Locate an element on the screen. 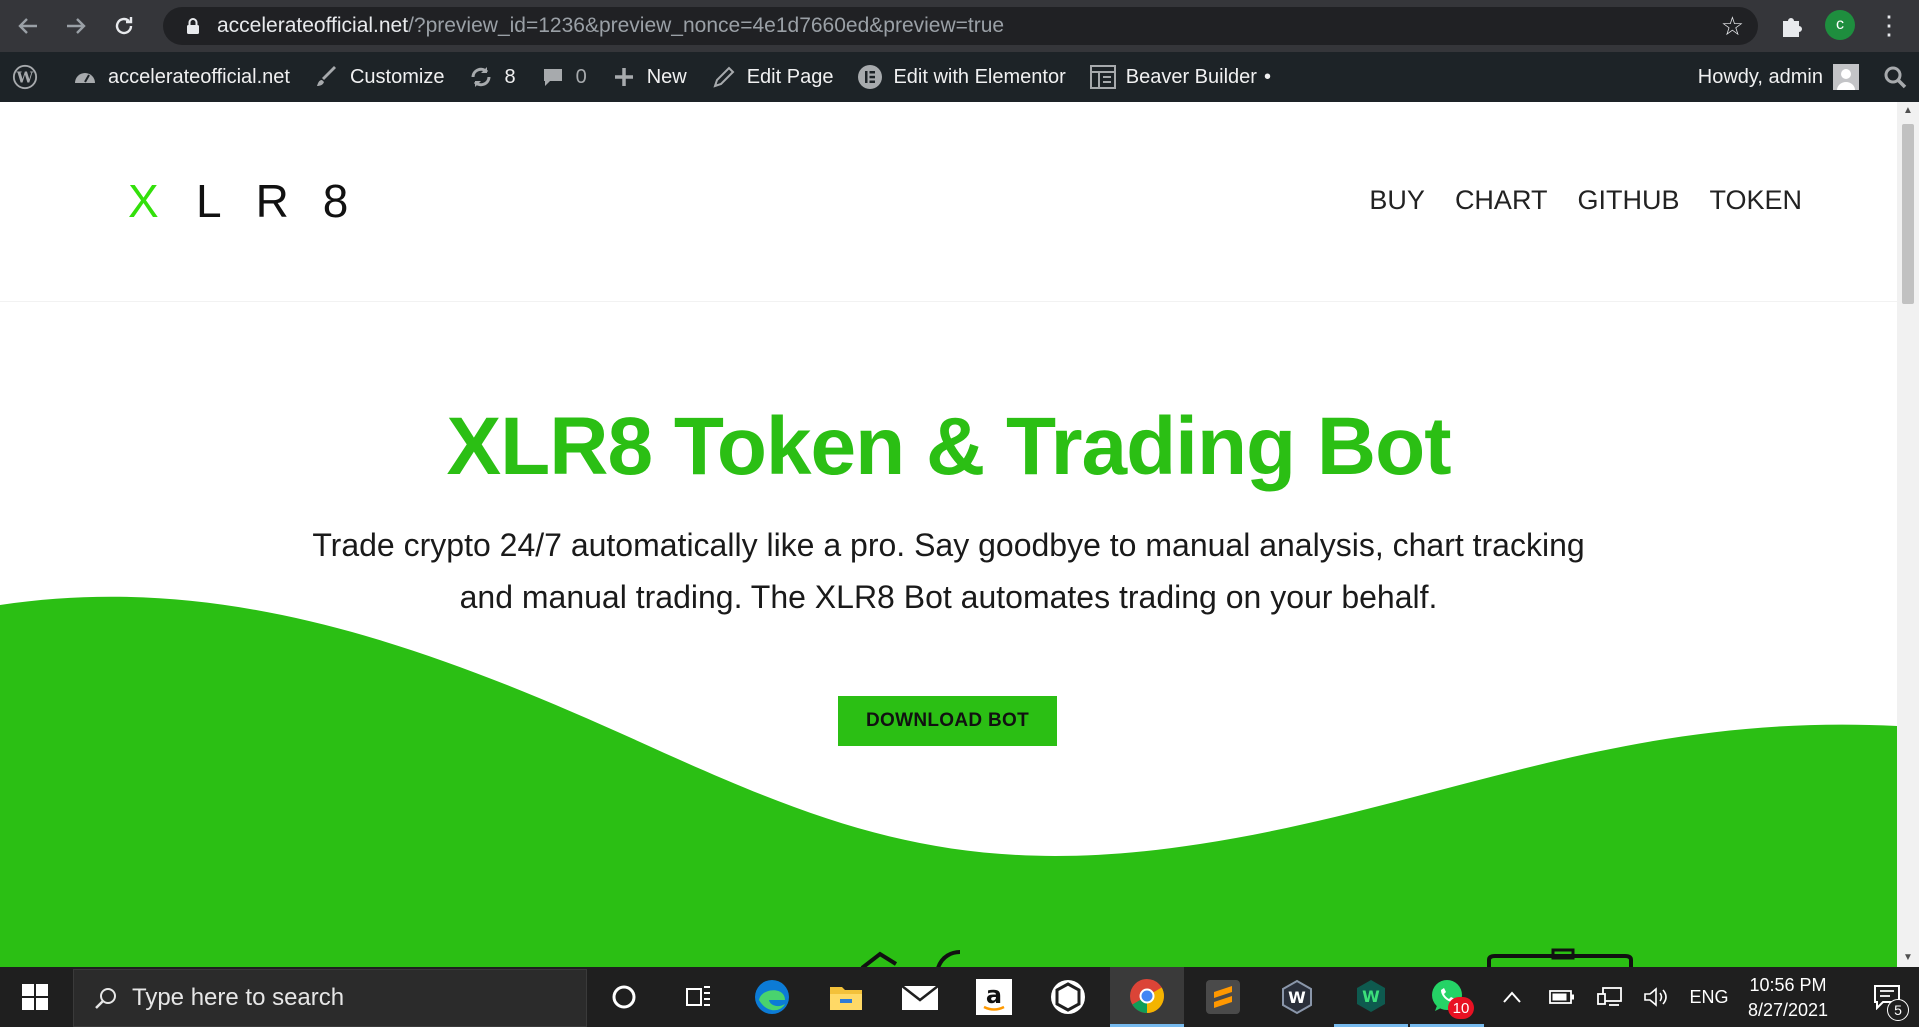 Image resolution: width=1919 pixels, height=1027 pixels. svg-text: a is located at coordinates (994, 995).